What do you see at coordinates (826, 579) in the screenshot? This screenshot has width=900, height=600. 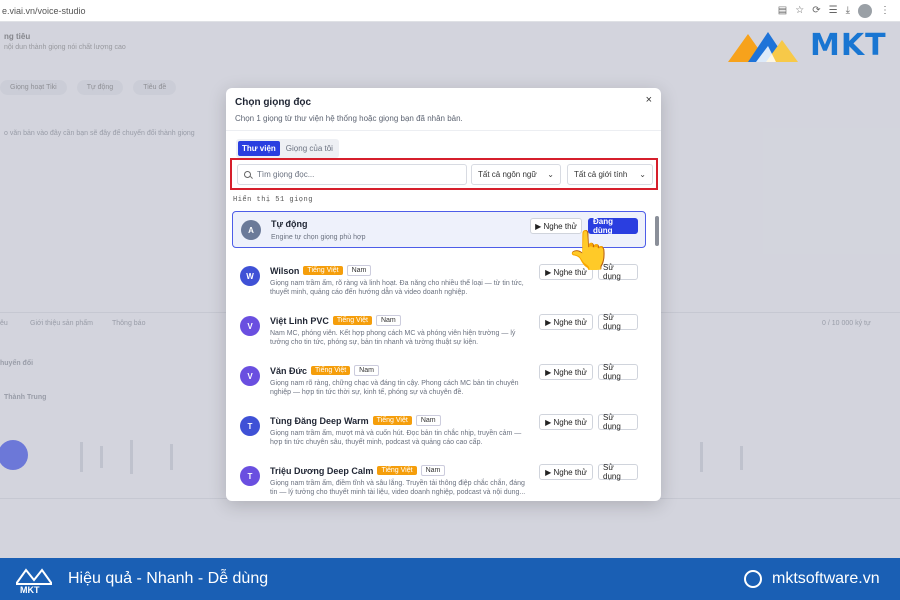 I see `footer-website: mktsoftware.vn` at bounding box center [826, 579].